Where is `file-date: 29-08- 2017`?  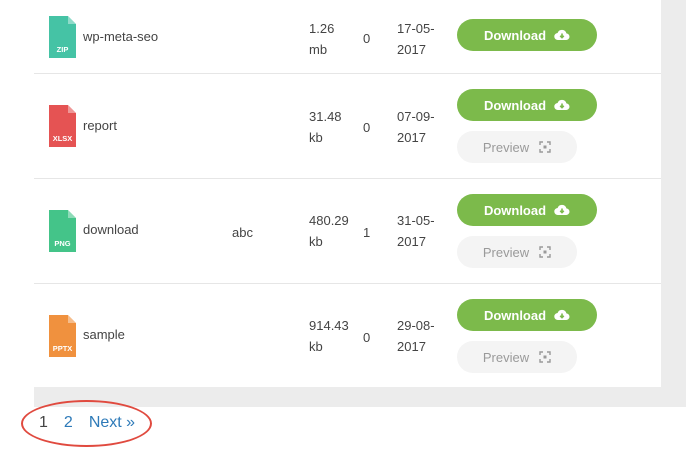
file-date: 29-08- 2017 is located at coordinates (422, 336).